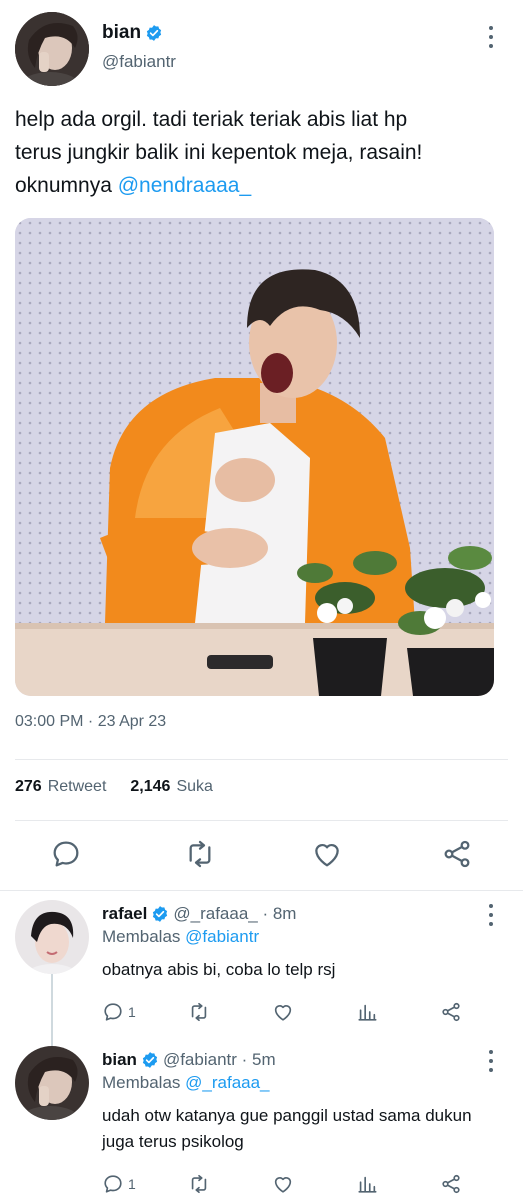 This screenshot has width=523, height=1200. I want to click on replying-to: Membalas @_rafaaa_, so click(186, 1083).